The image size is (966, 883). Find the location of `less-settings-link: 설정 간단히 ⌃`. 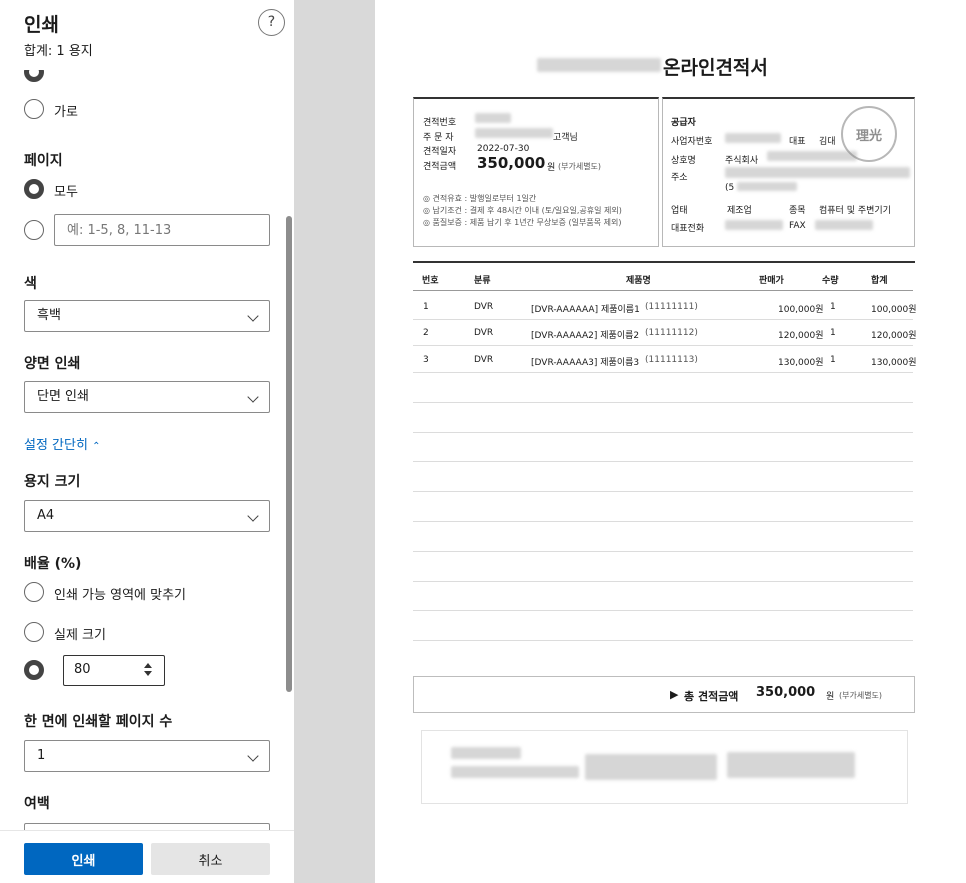

less-settings-link: 설정 간단히 ⌃ is located at coordinates (62, 443).